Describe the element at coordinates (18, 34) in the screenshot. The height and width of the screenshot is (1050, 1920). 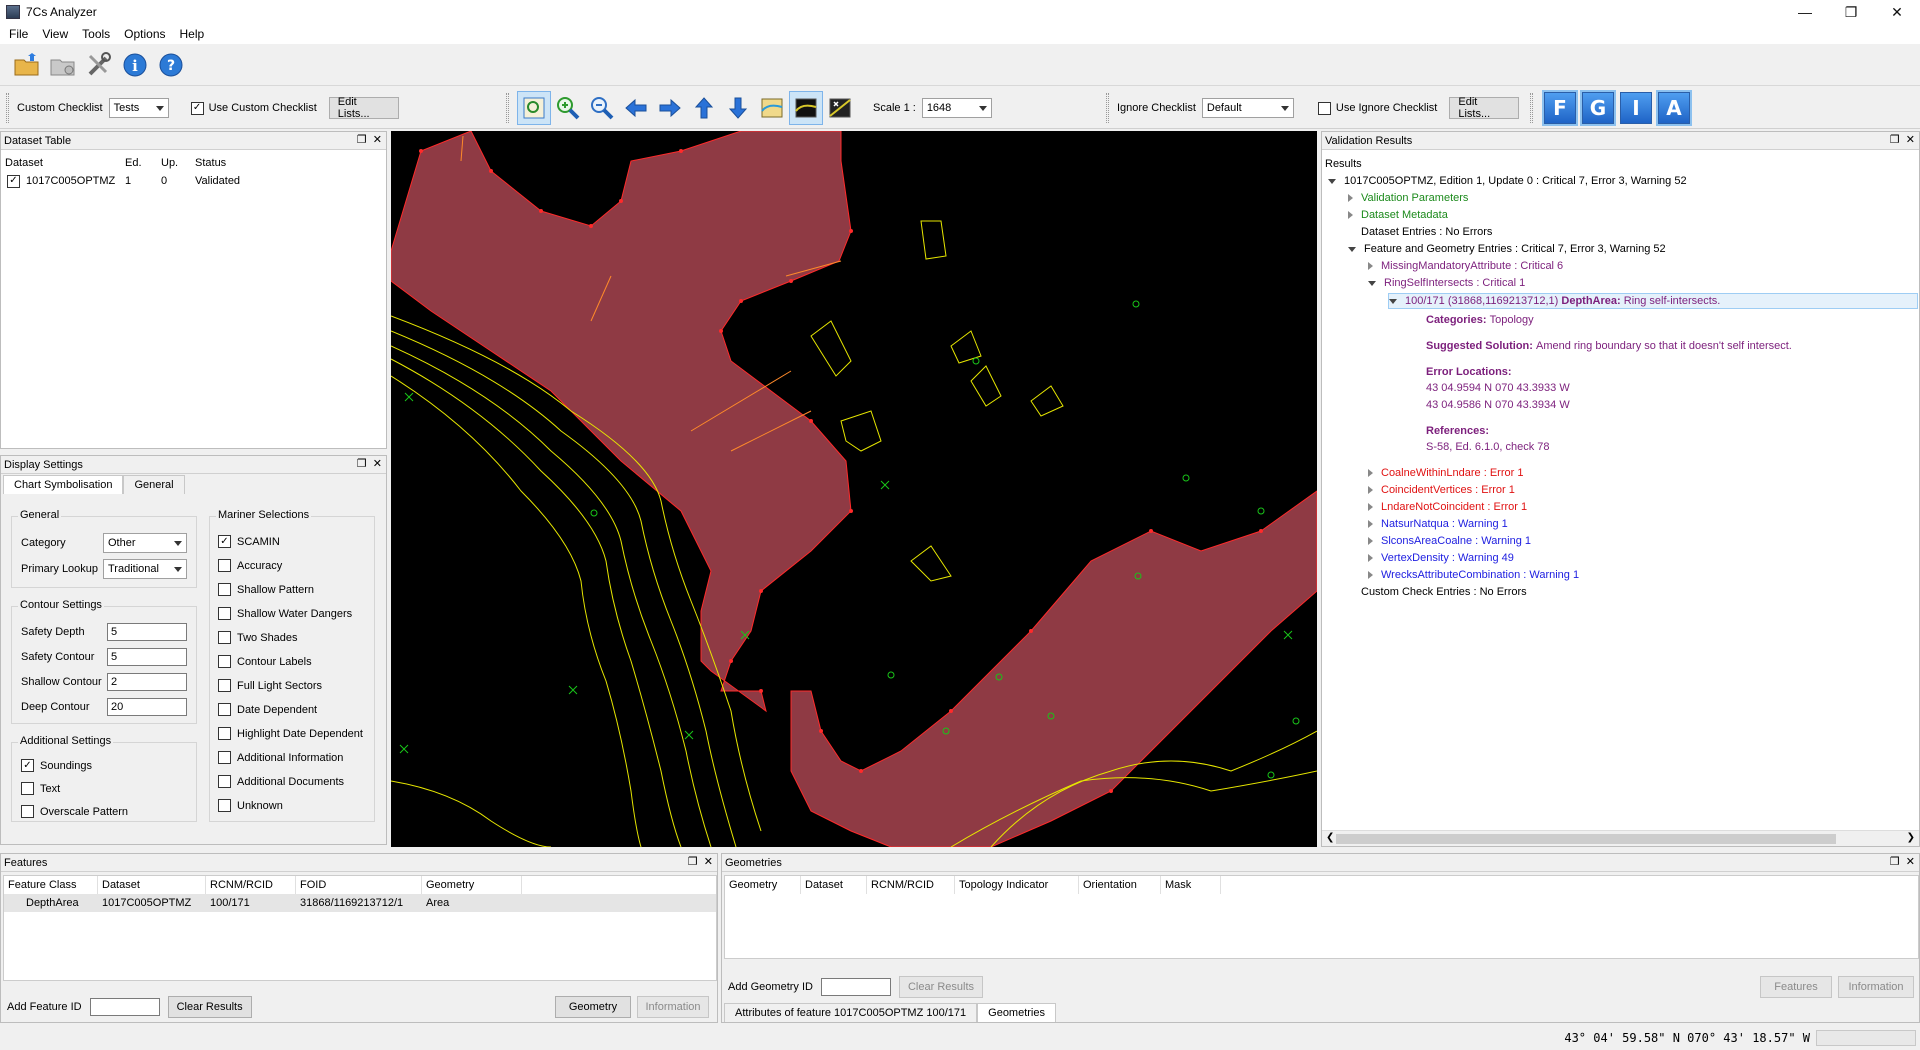
I see `menu-file: File` at that location.